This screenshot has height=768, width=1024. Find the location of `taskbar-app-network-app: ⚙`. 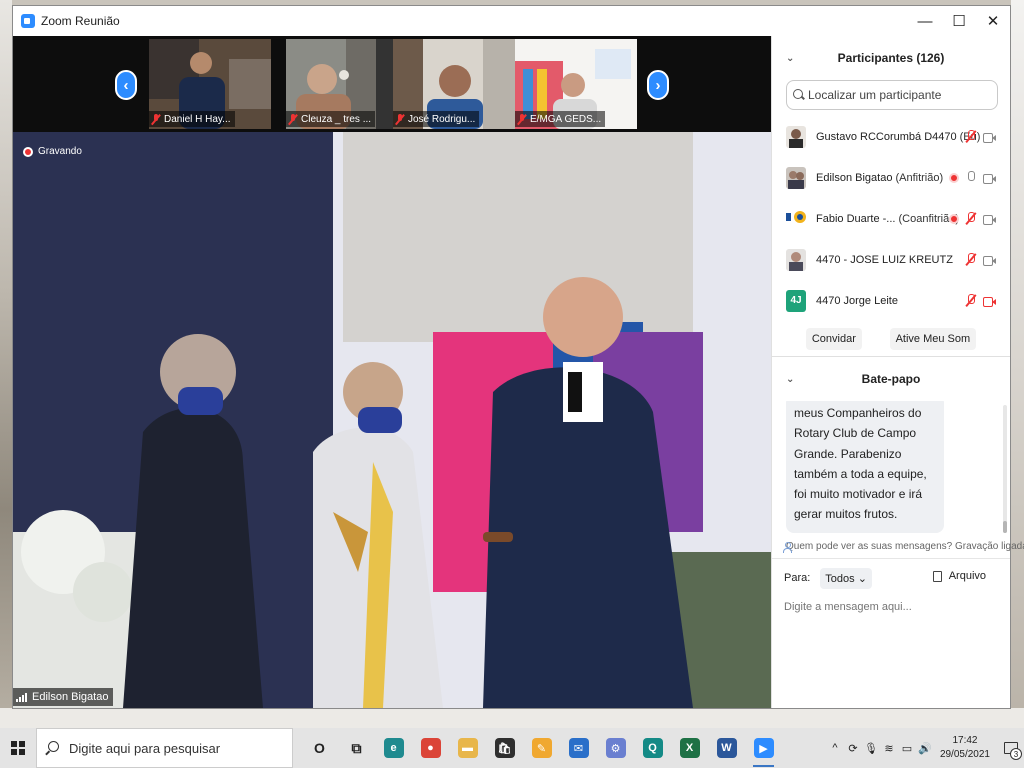

taskbar-app-network-app: ⚙ is located at coordinates (615, 748).